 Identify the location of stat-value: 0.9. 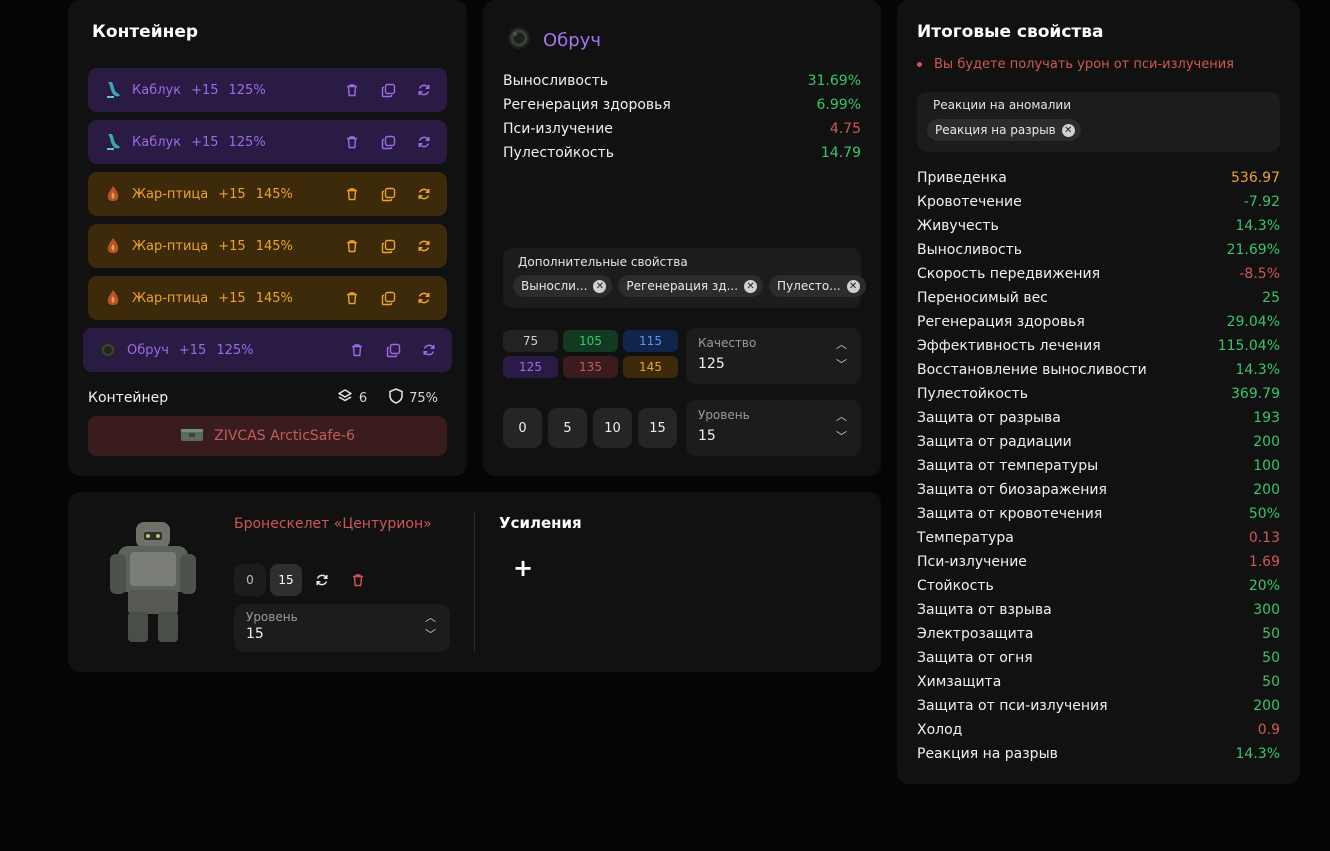
(1268, 730).